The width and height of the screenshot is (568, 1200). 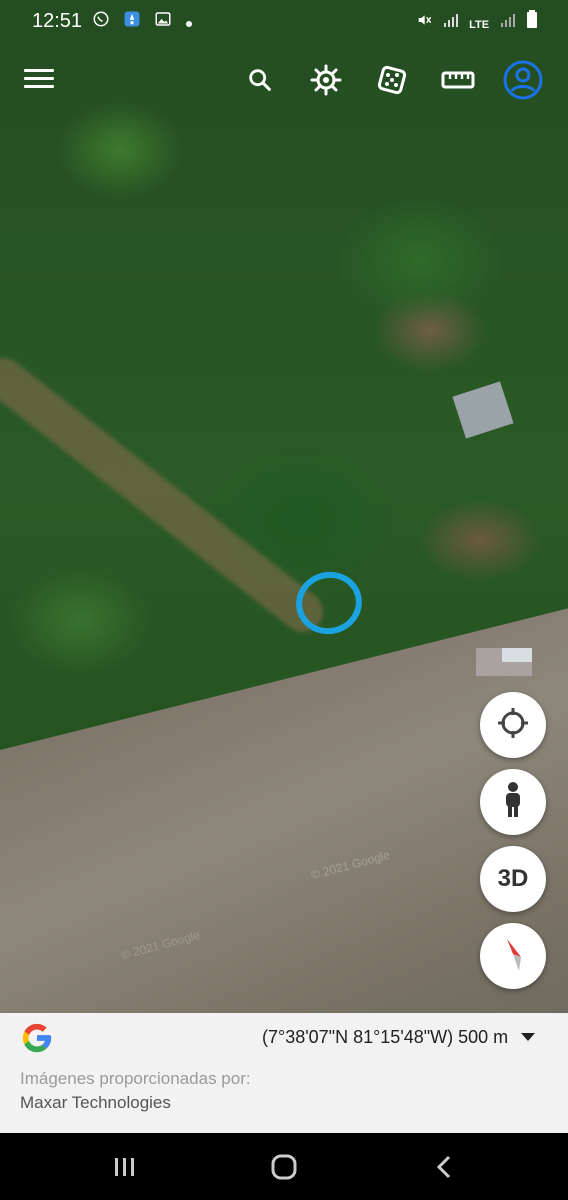 What do you see at coordinates (57, 21) in the screenshot?
I see `status-time: 12:51` at bounding box center [57, 21].